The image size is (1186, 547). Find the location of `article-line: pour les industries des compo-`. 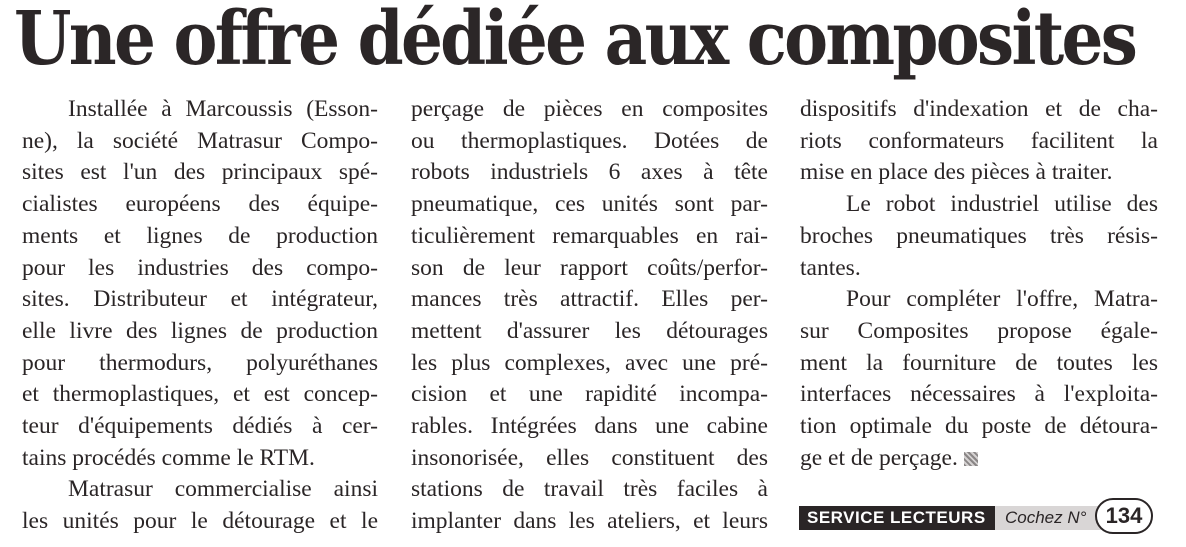

article-line: pour les industries des compo- is located at coordinates (200, 267).